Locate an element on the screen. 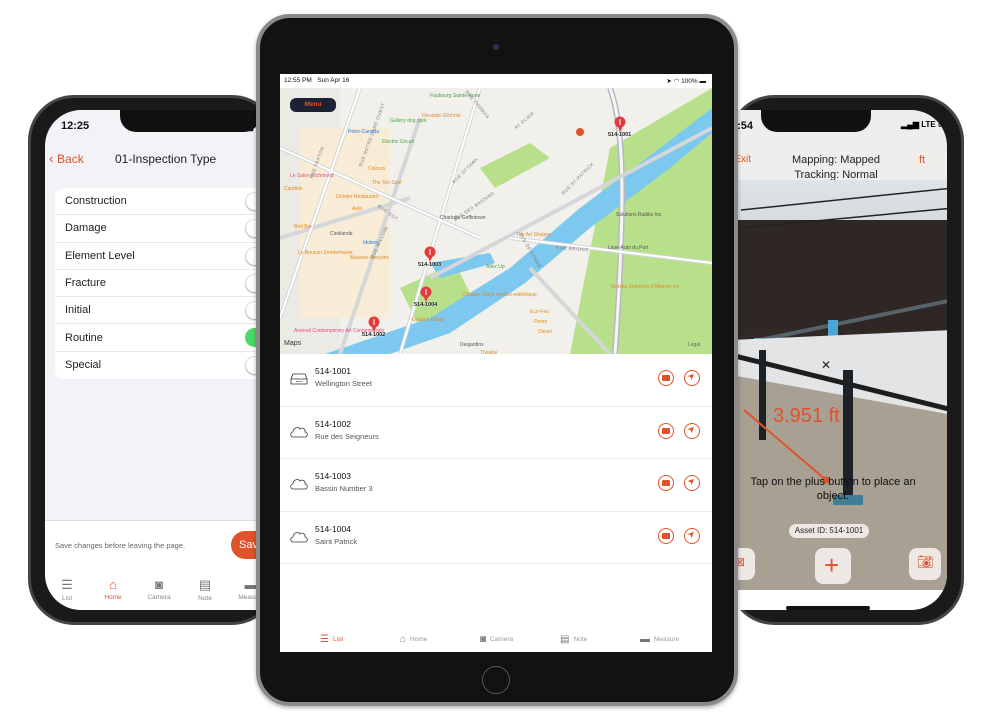 The height and width of the screenshot is (721, 992). map-poi: Colours is located at coordinates (376, 169).